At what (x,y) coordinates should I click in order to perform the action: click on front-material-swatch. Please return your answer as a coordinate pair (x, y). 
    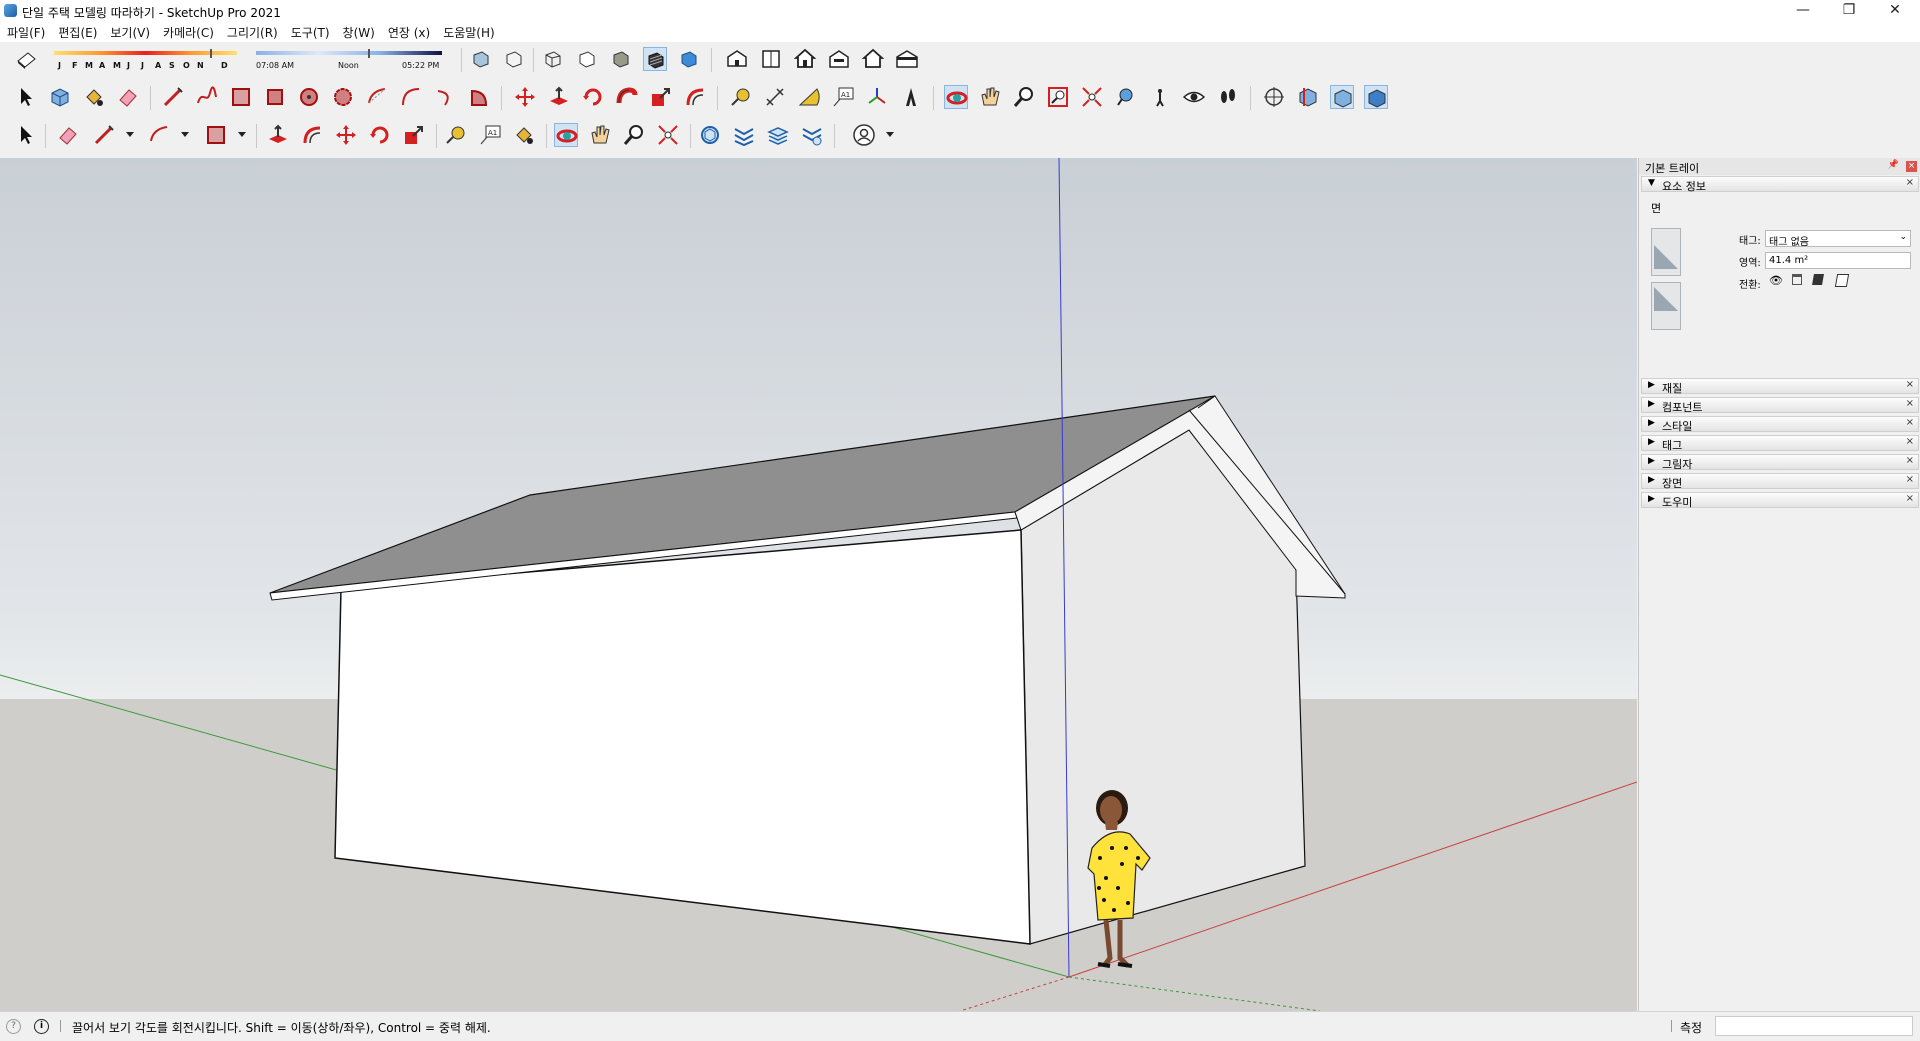
    Looking at the image, I should click on (1666, 252).